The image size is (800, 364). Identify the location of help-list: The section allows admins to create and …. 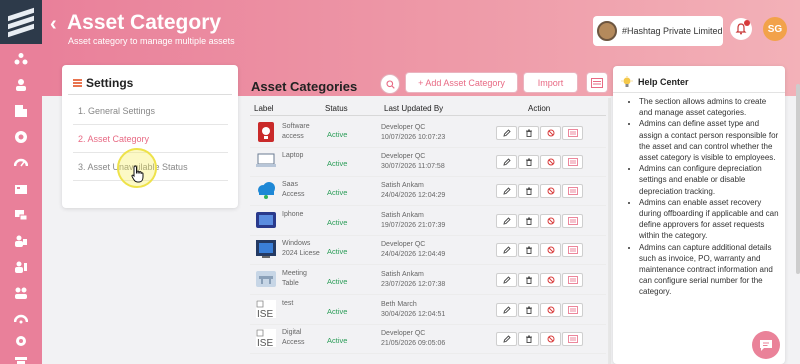
(710, 197).